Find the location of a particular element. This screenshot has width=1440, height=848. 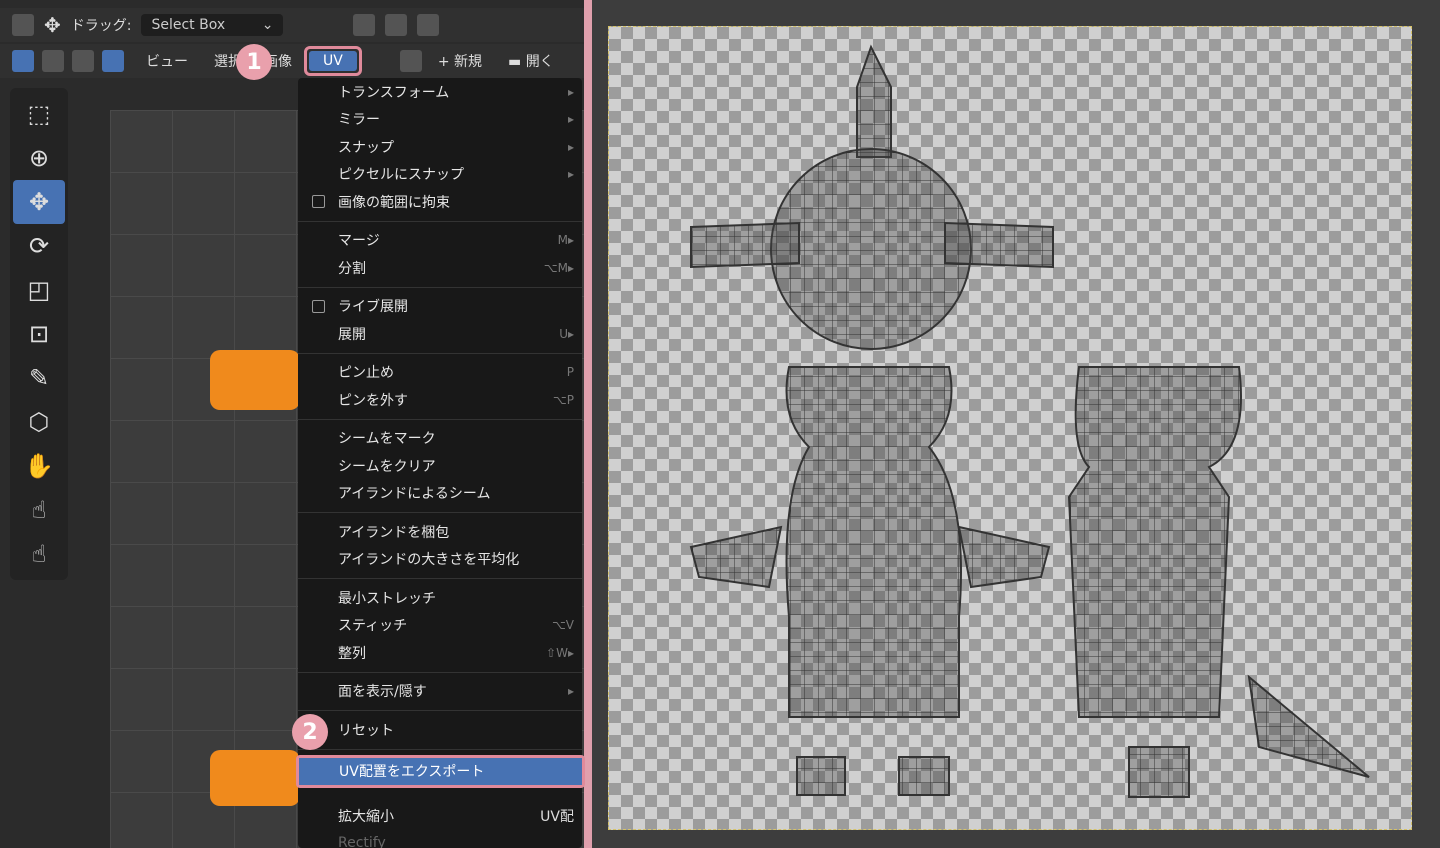

divider is located at coordinates (588, 424).